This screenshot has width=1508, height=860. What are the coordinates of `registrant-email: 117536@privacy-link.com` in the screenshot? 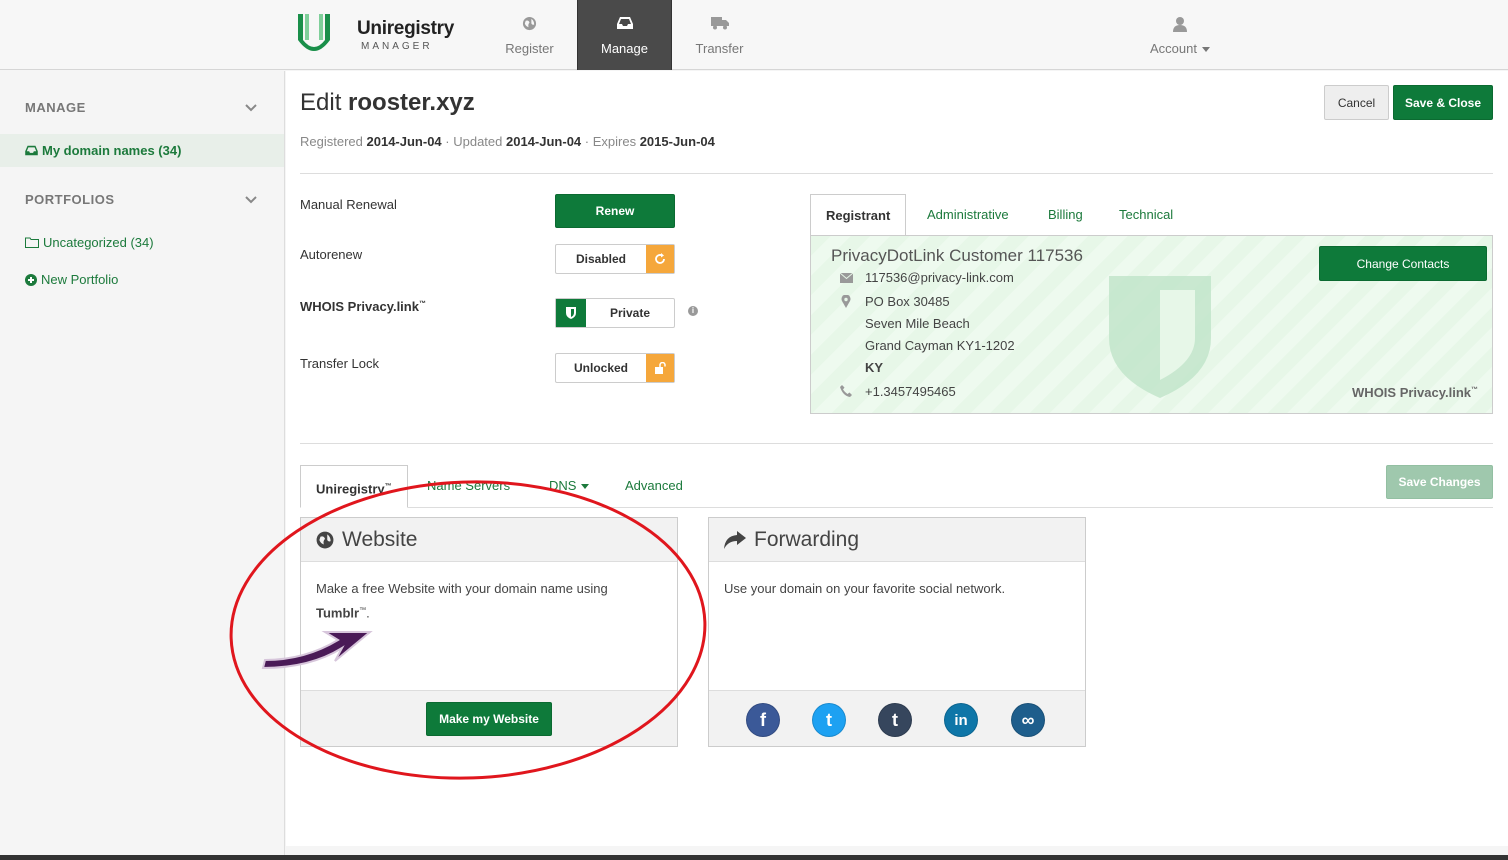 It's located at (939, 277).